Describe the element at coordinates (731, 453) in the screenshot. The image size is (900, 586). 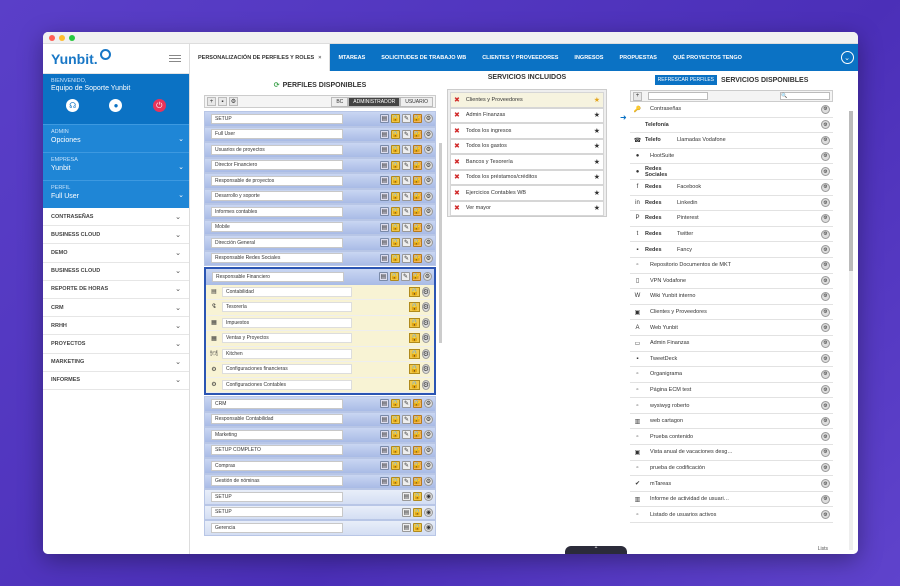
I see `available-service-row: ▣ Vista anual de vacaciones desg… ⚙` at that location.